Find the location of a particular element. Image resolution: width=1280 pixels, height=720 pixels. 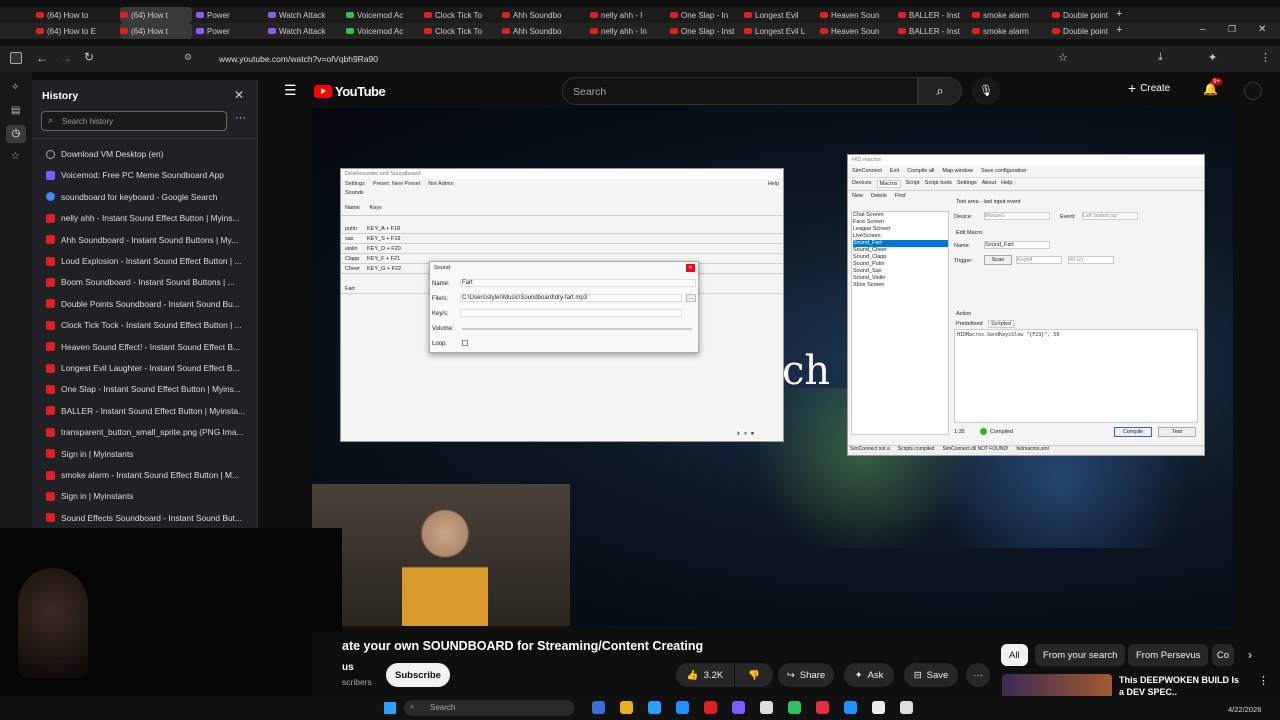

hid-sub-item: Find is located at coordinates (900, 196).